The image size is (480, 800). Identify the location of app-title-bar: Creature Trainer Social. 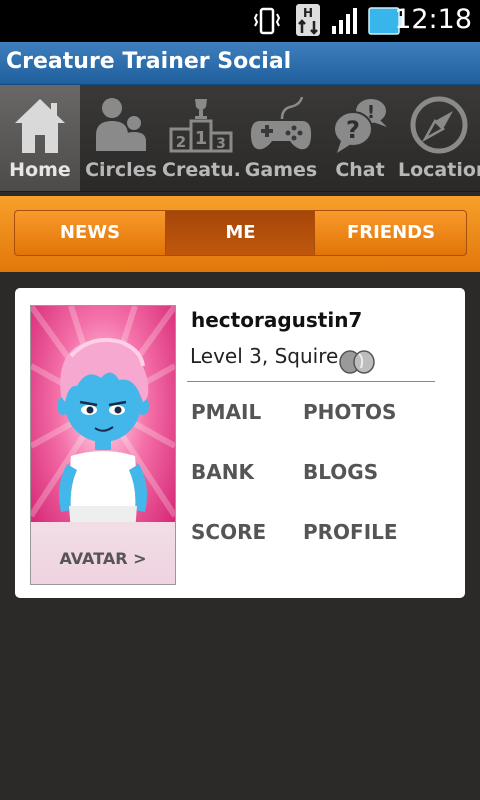
(240, 63).